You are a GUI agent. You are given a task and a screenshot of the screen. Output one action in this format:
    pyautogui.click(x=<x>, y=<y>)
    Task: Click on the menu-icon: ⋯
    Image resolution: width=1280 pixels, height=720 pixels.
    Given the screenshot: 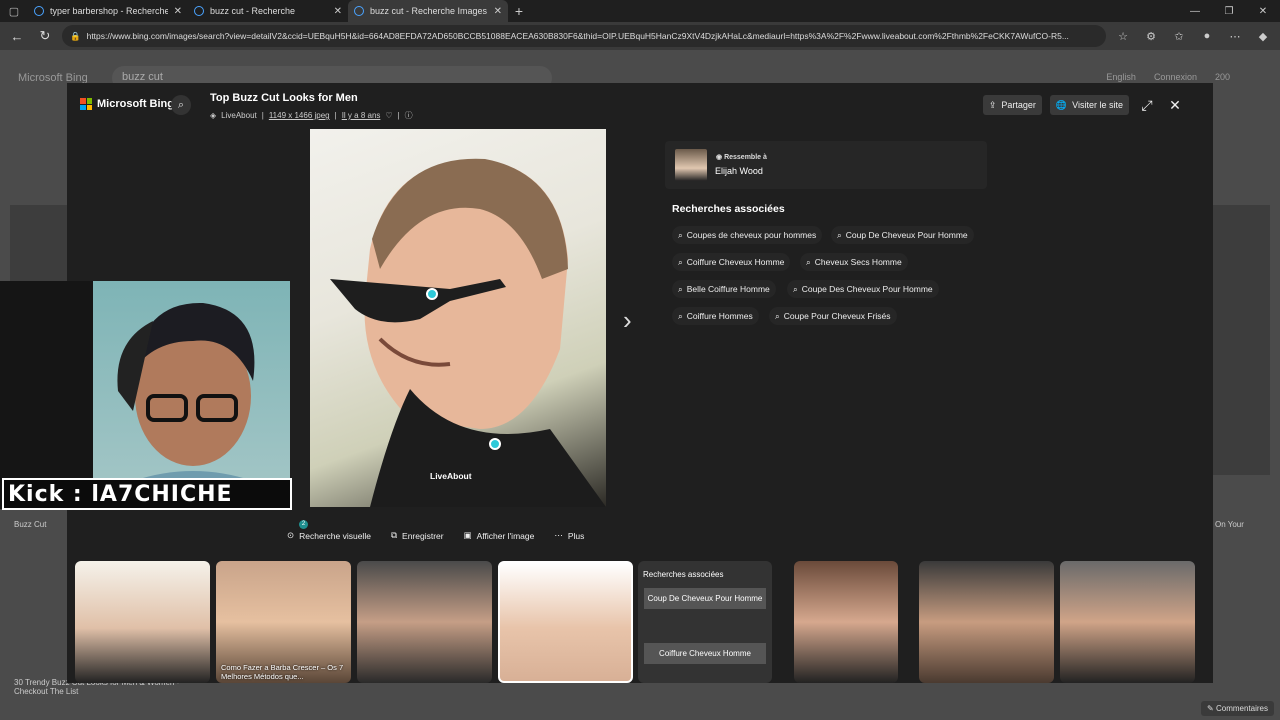 What is the action you would take?
    pyautogui.click(x=1235, y=36)
    